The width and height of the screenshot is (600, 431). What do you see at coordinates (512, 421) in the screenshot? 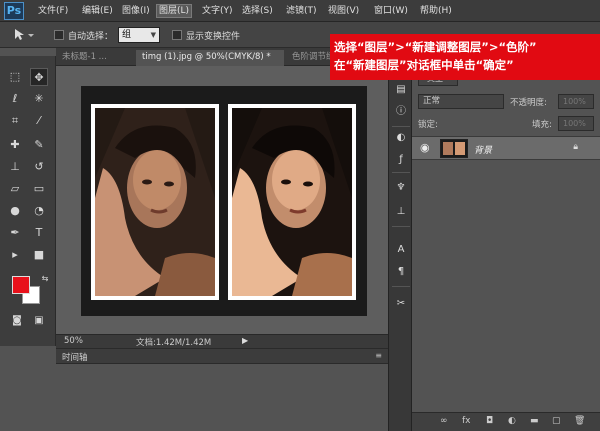
I see `adjustment-layer-icon: ◐` at bounding box center [512, 421].